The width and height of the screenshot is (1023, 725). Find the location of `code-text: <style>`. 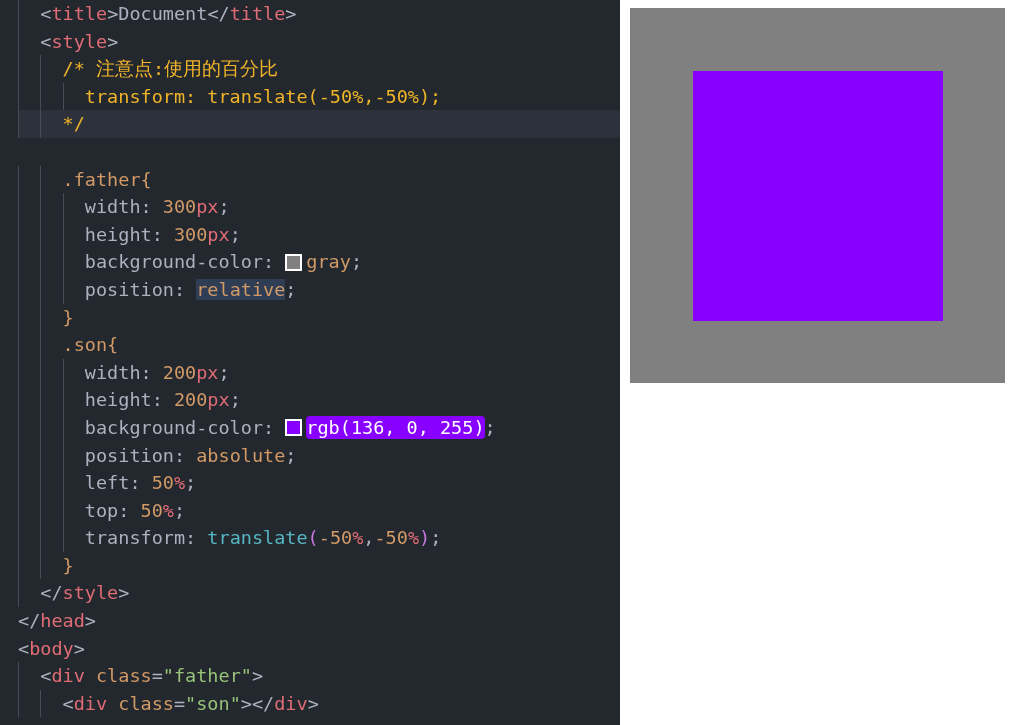

code-text: <style> is located at coordinates (79, 41).